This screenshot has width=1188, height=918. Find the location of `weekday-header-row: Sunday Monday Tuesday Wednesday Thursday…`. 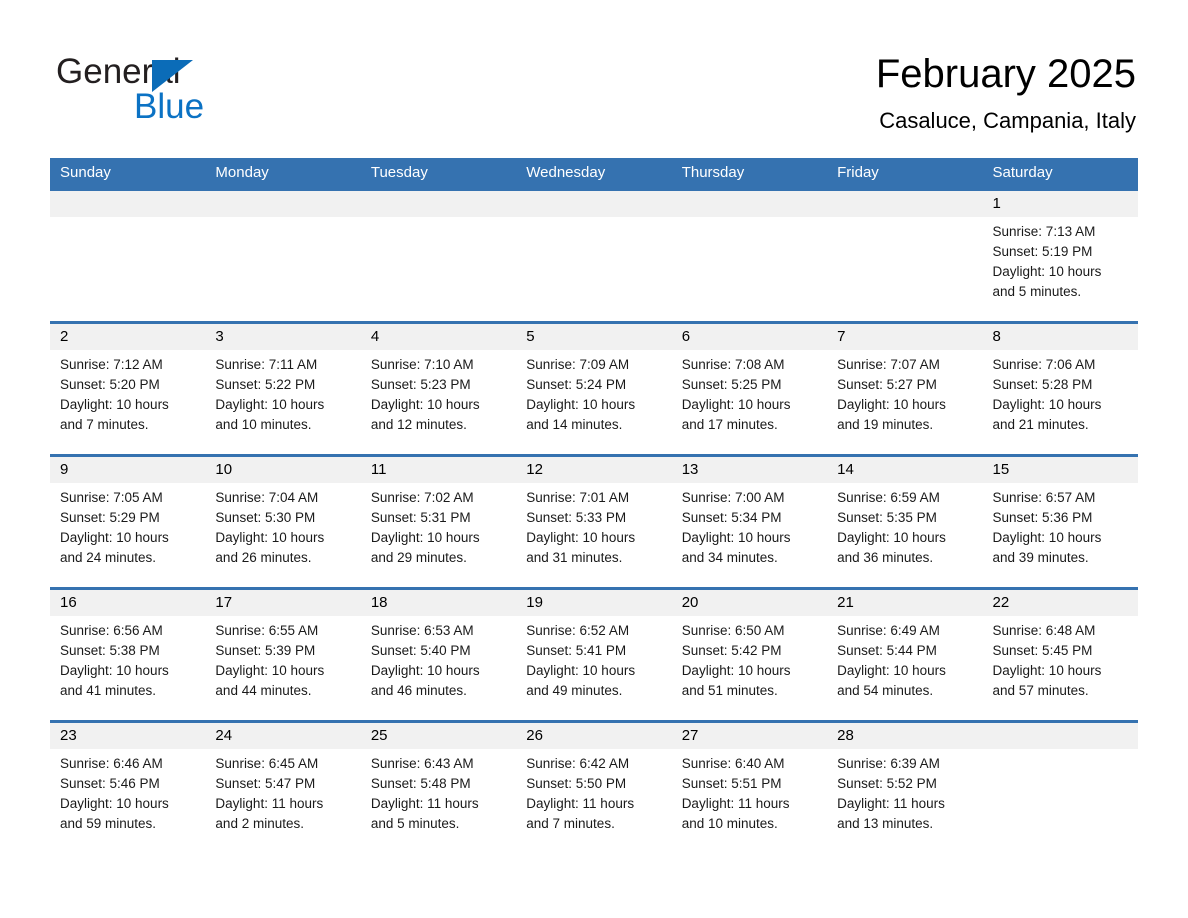

weekday-header-row: Sunday Monday Tuesday Wednesday Thursday… is located at coordinates (594, 173).